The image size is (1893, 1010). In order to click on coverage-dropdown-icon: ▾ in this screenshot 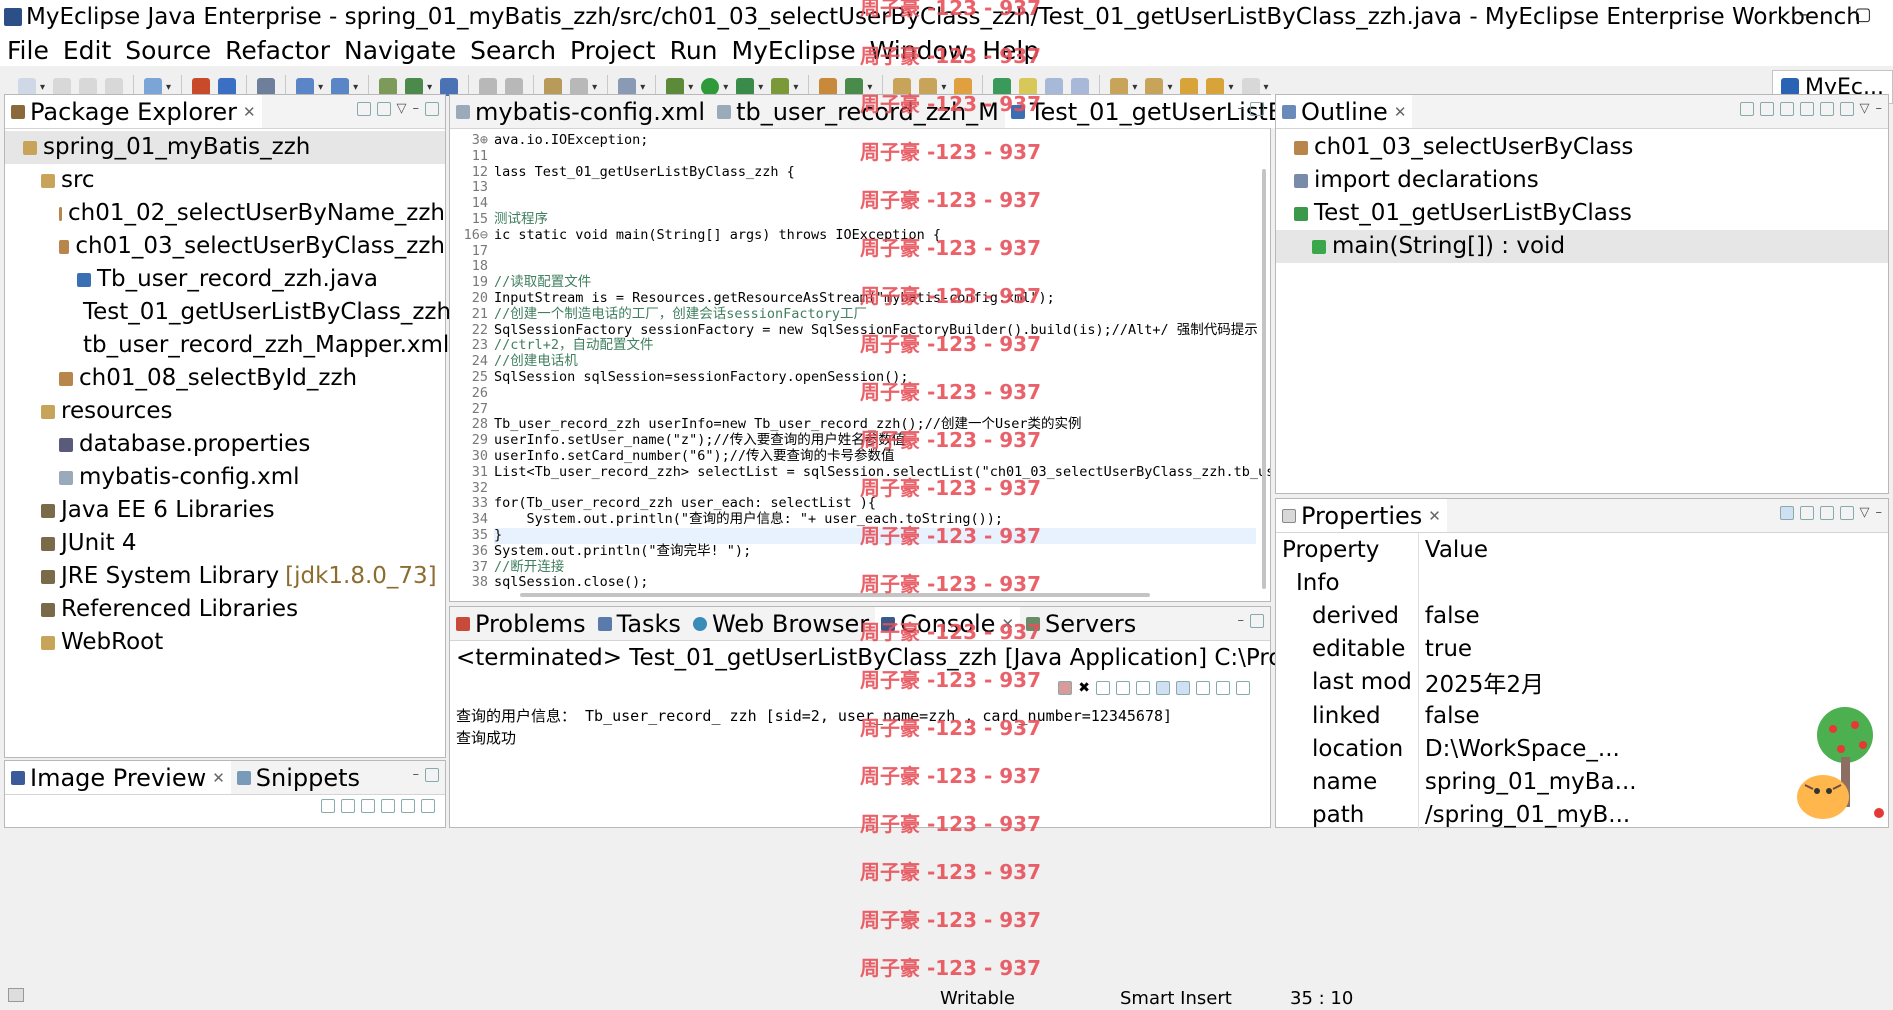, I will do `click(760, 87)`.